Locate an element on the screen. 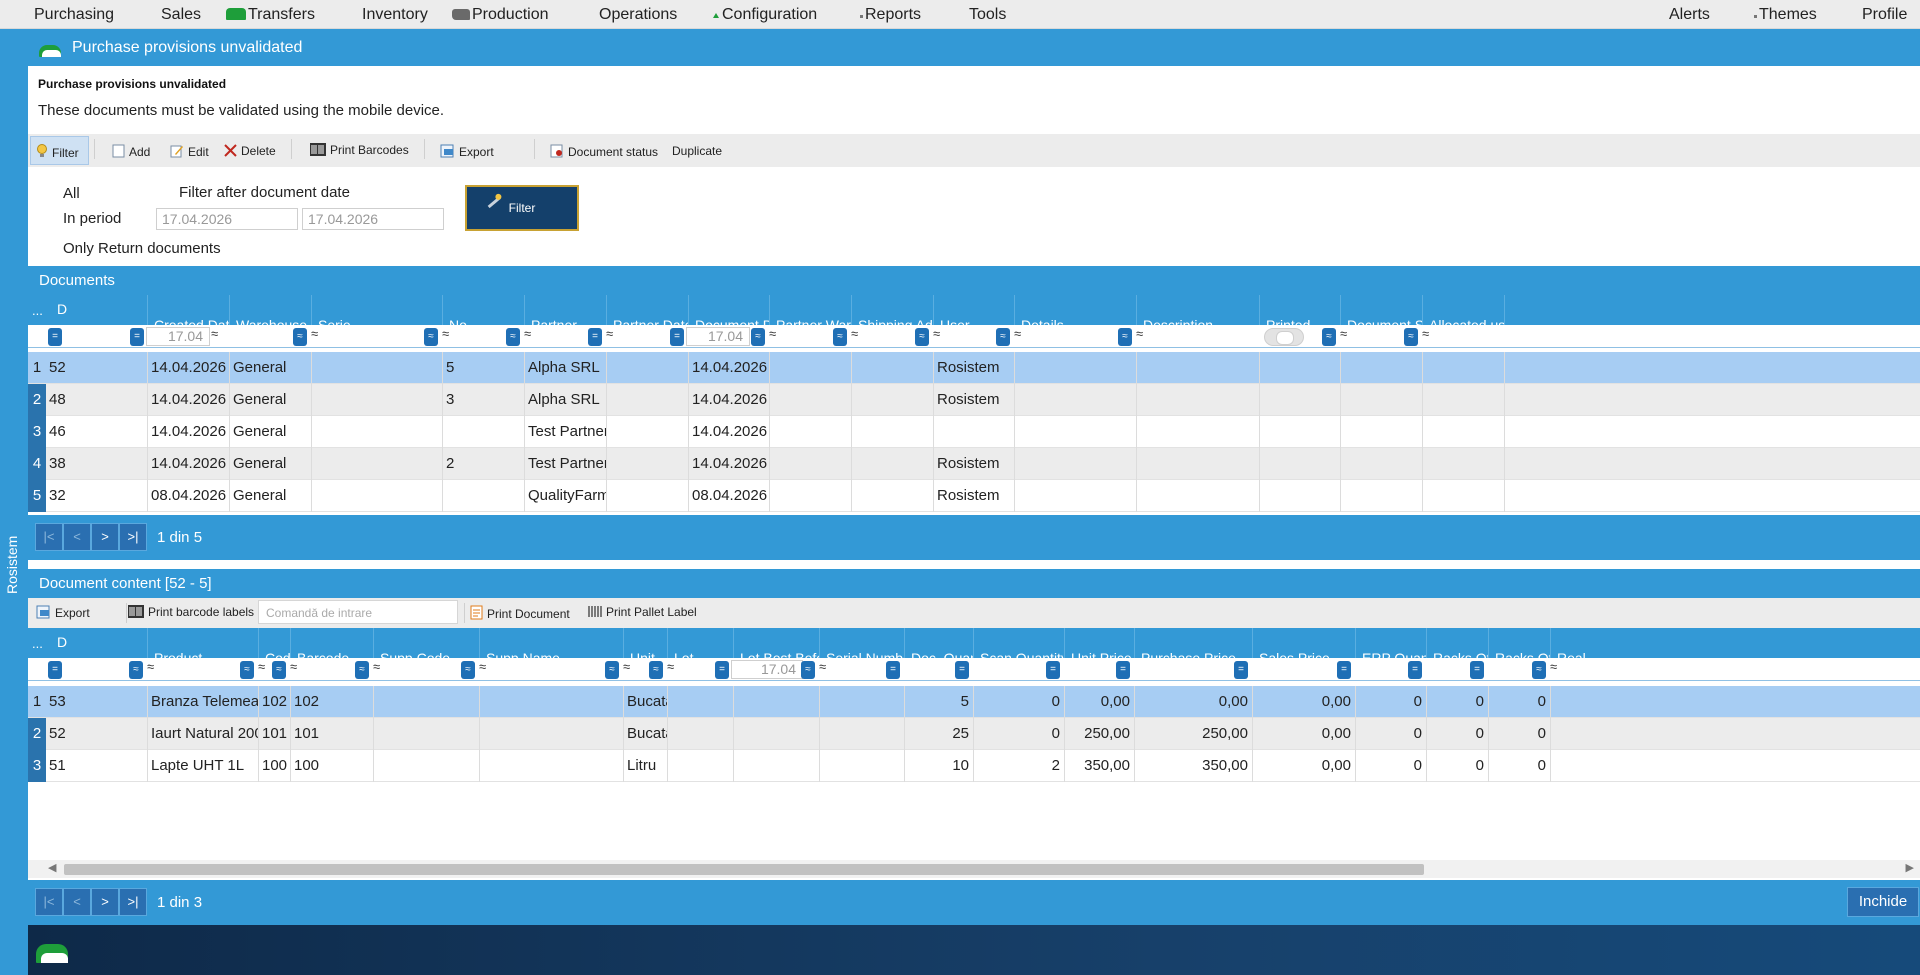 Image resolution: width=1920 pixels, height=975 pixels. column-header: Purchase Price is located at coordinates (1193, 643).